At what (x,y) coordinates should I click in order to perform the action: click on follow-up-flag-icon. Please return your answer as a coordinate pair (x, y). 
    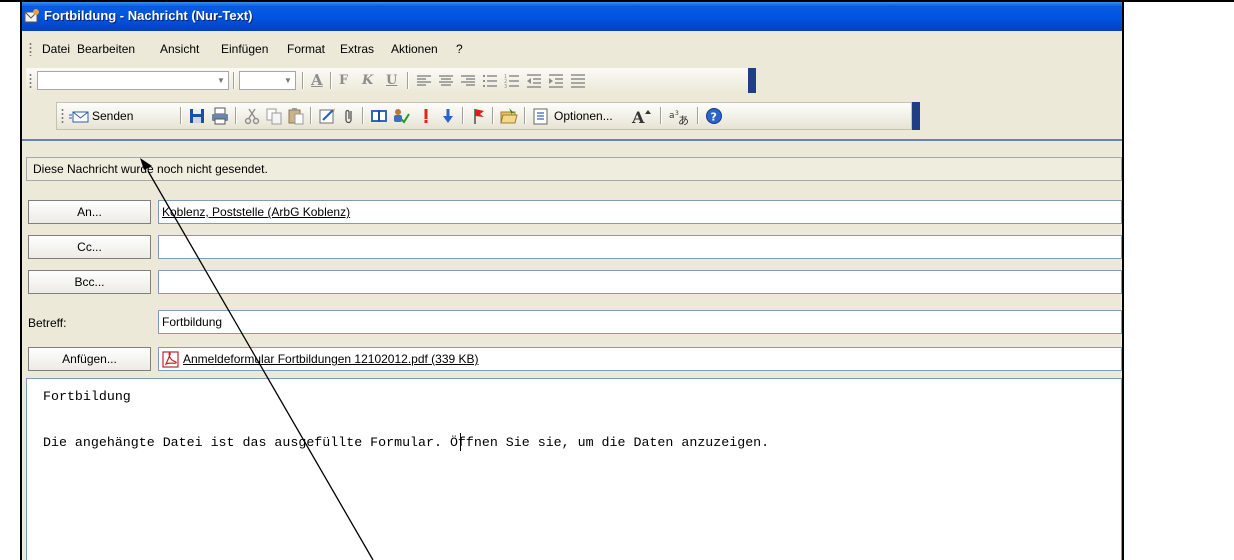
    Looking at the image, I should click on (479, 116).